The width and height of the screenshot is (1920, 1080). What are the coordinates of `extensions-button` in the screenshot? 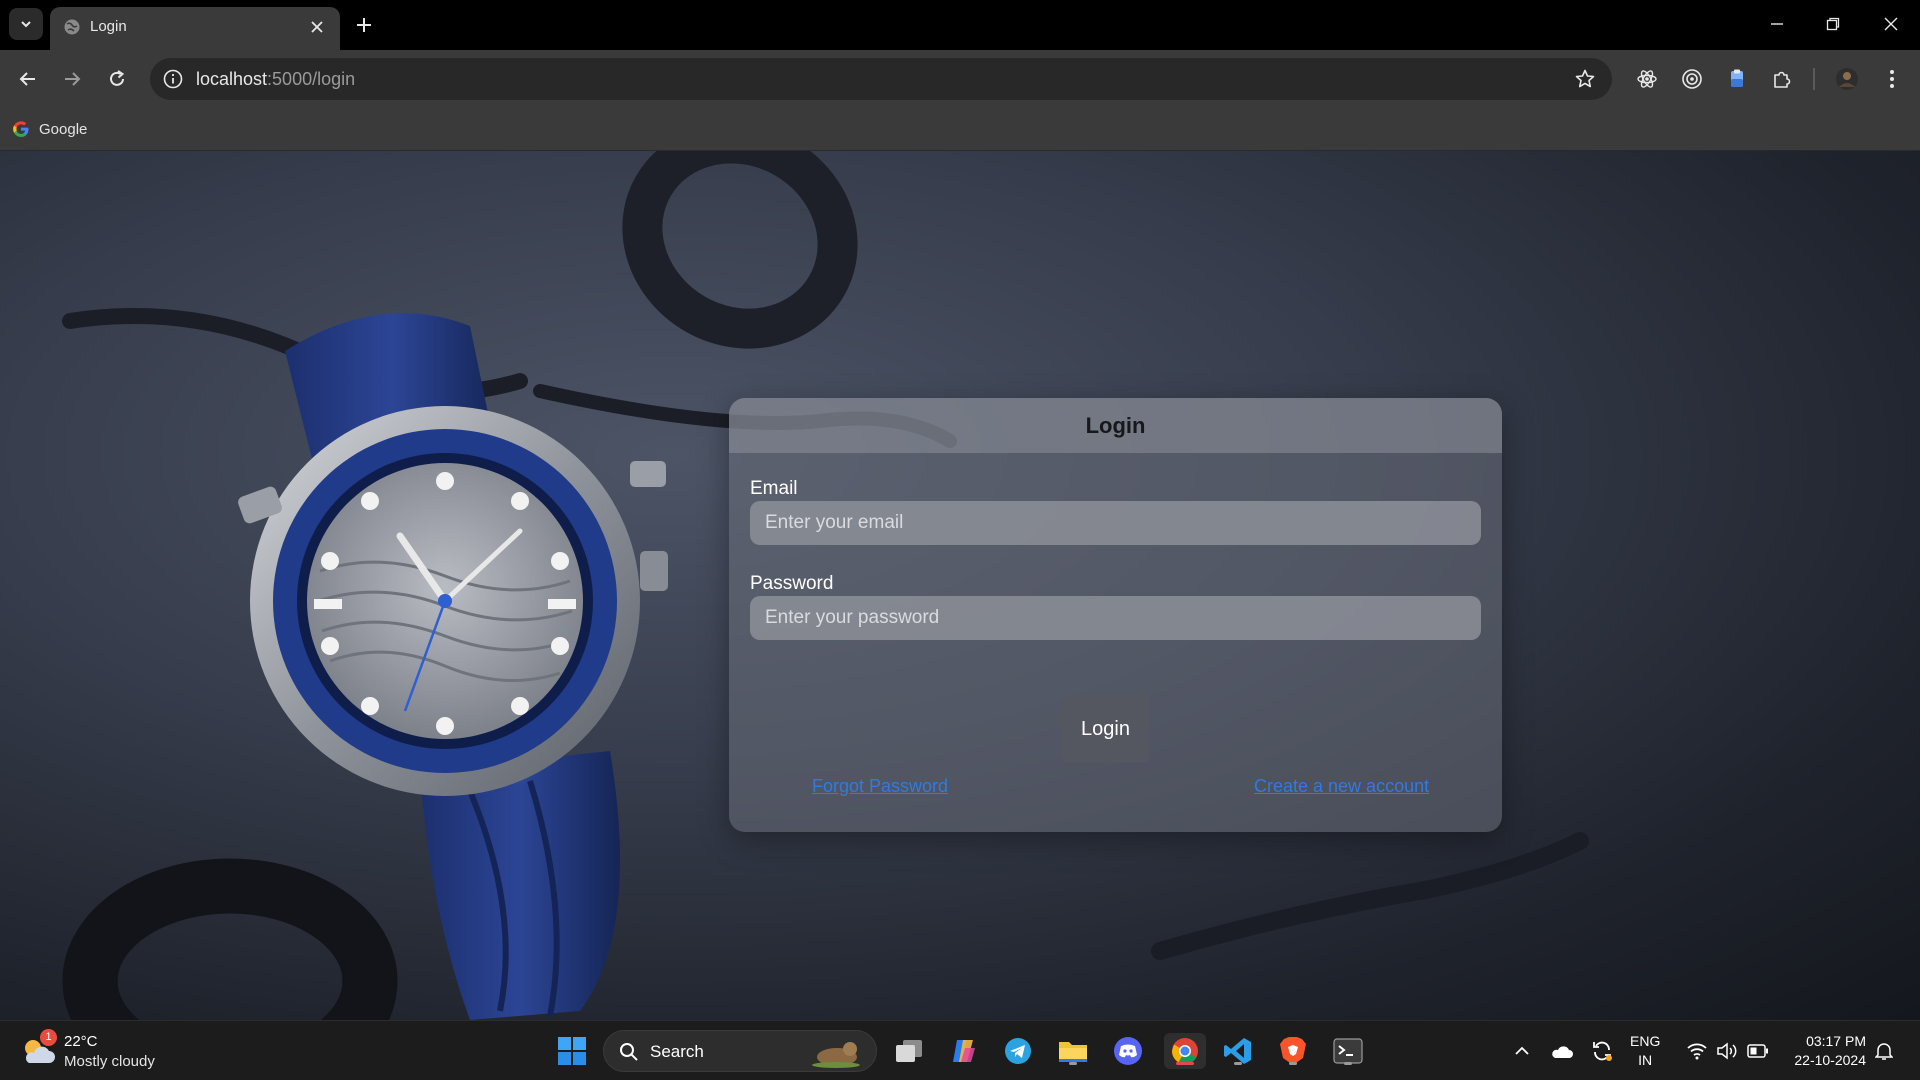 It's located at (1782, 79).